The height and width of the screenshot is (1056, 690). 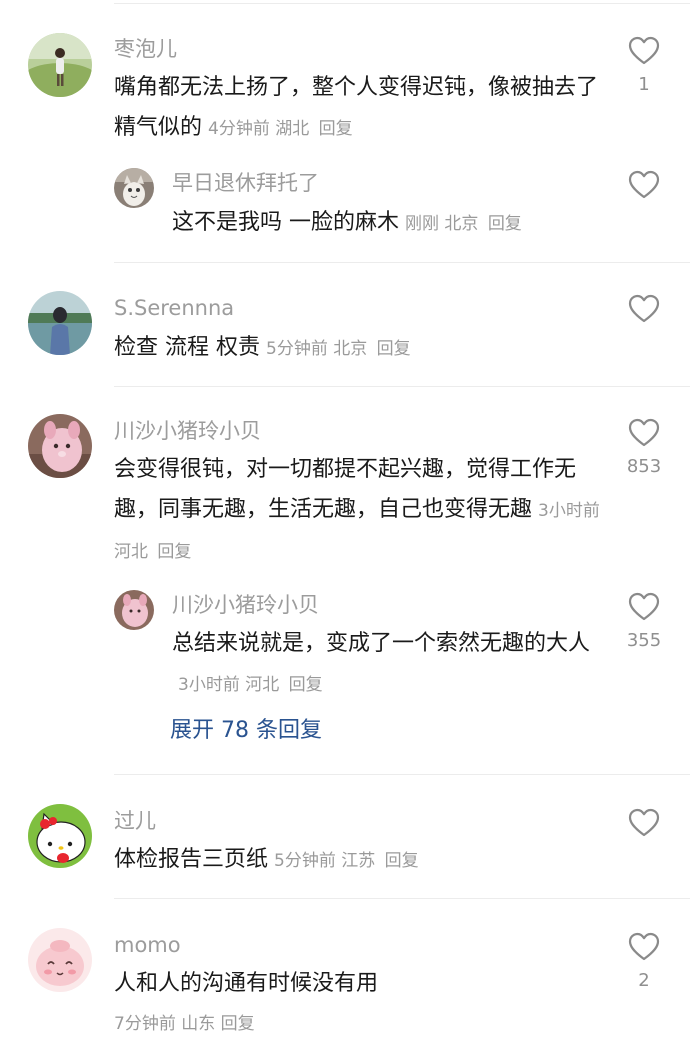 I want to click on comment-text: 体检报告三页纸, so click(x=191, y=859).